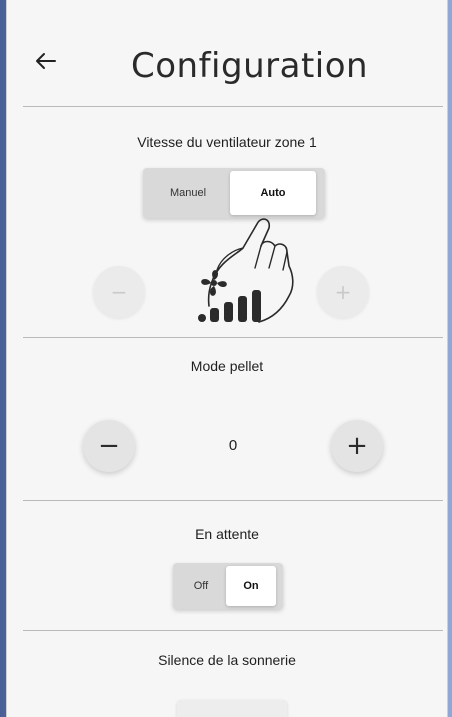  Describe the element at coordinates (227, 660) in the screenshot. I see `ringer-silence-label: Silence de la sonnerie` at that location.